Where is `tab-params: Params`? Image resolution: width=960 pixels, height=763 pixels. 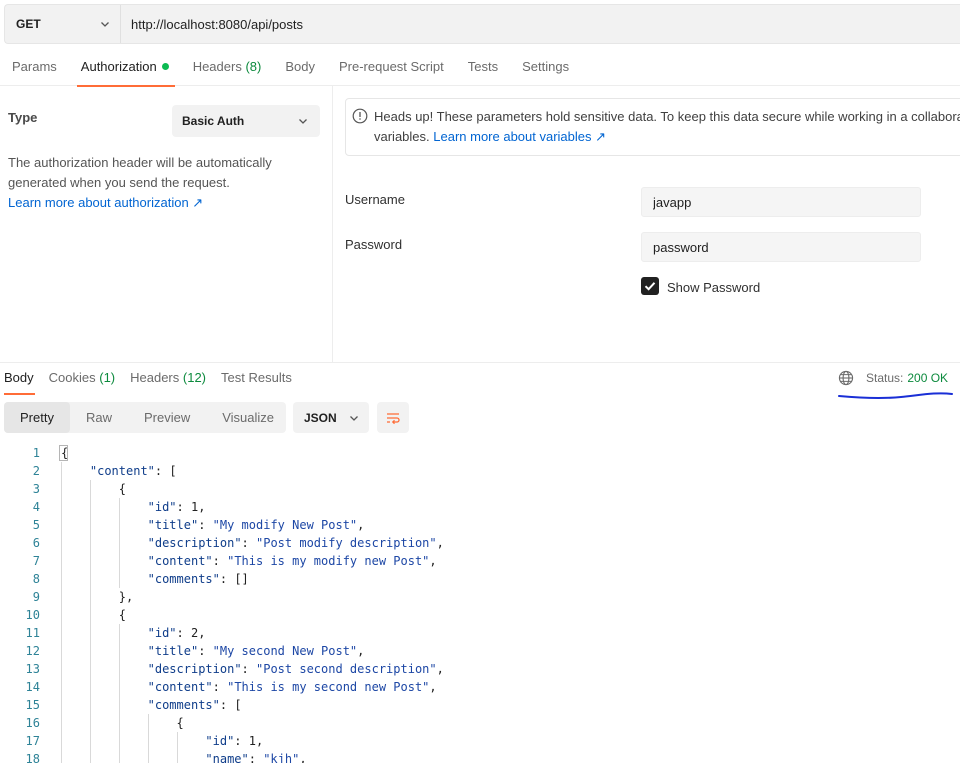 tab-params: Params is located at coordinates (34, 67).